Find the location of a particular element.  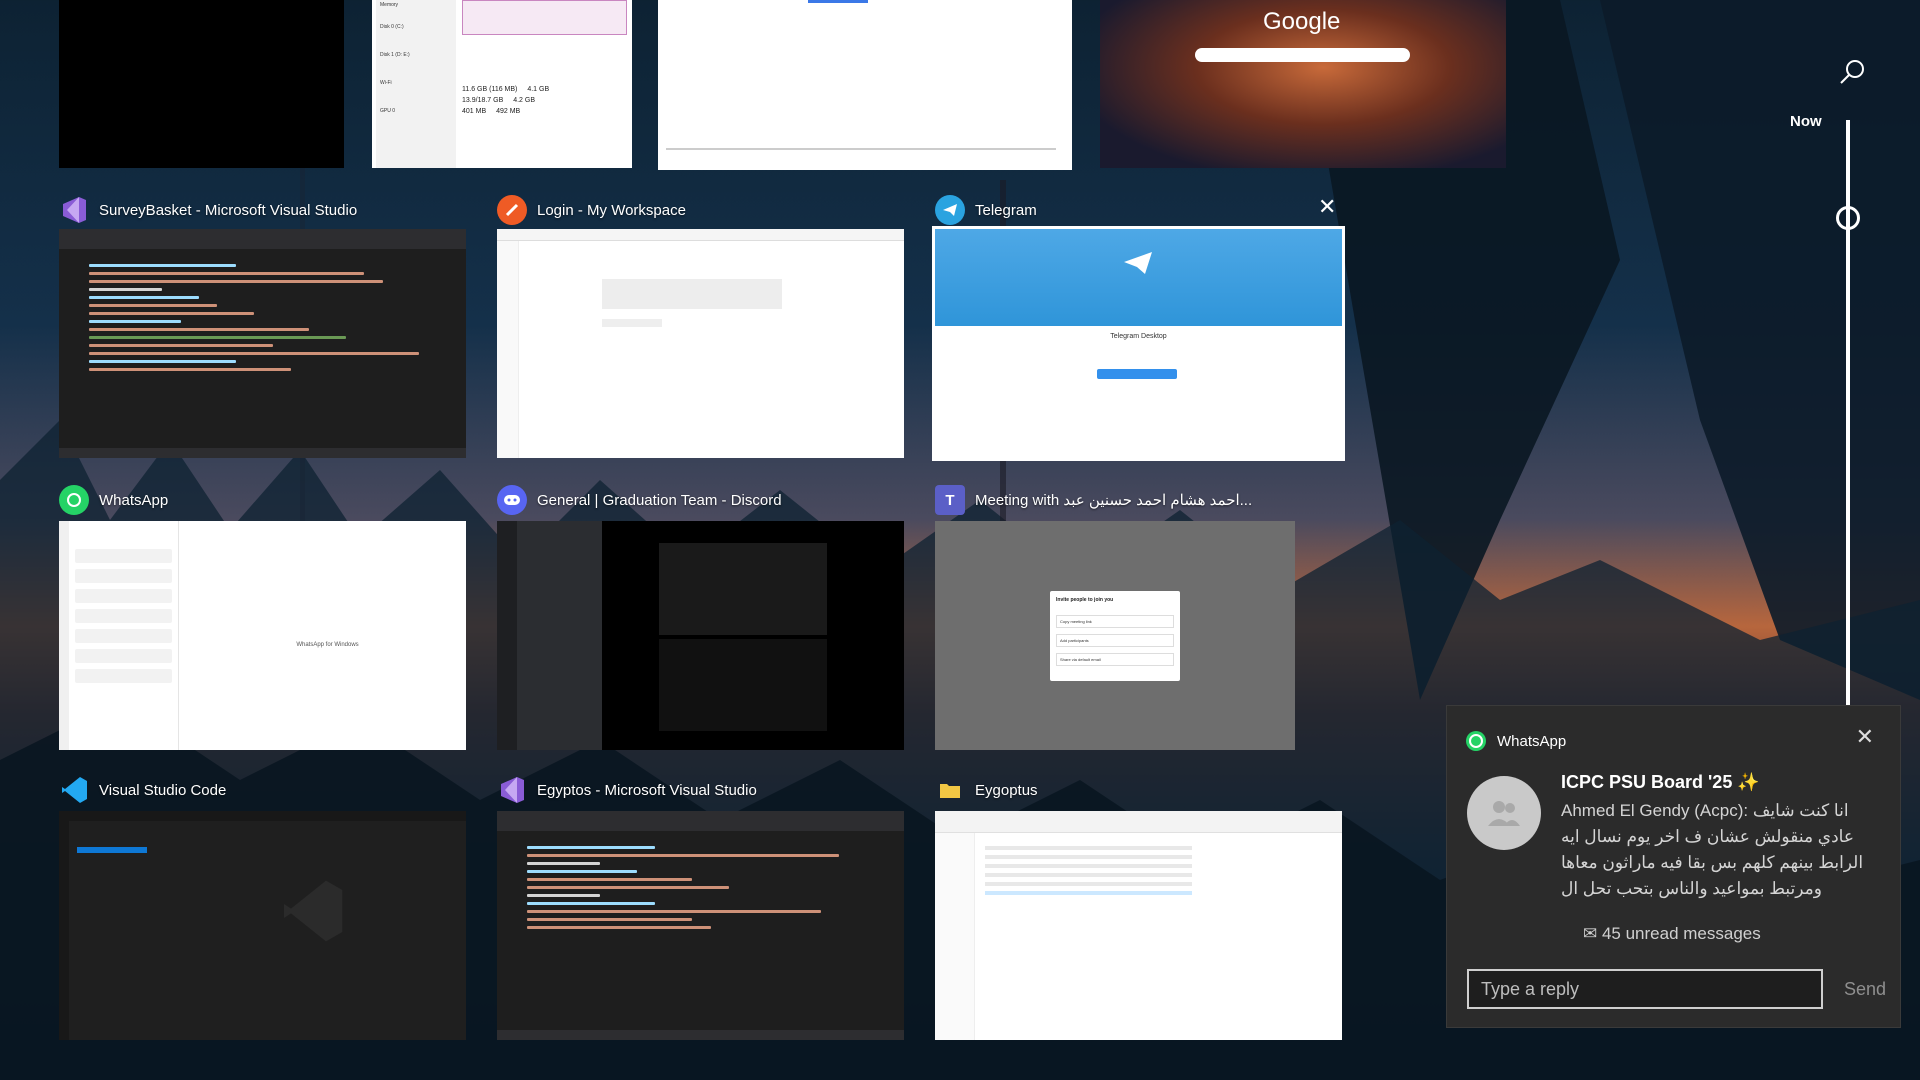

window-title: Eygoptus is located at coordinates (1006, 790).